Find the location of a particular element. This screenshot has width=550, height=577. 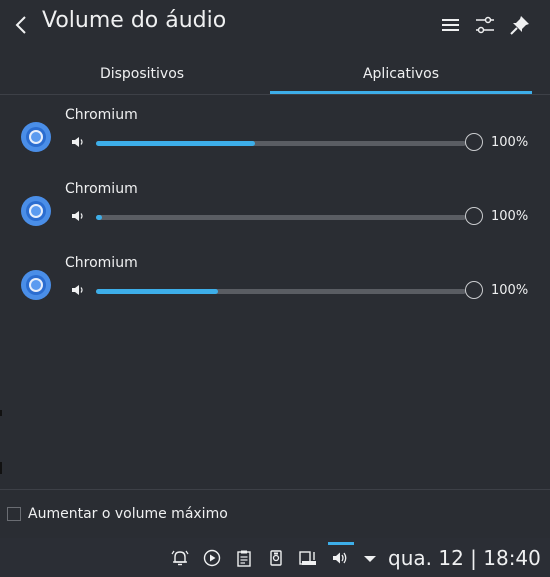

pin-icon is located at coordinates (520, 25).